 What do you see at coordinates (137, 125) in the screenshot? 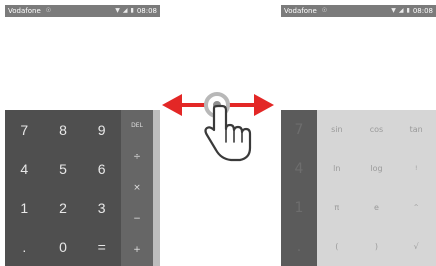
I see `delete-button: DEL` at bounding box center [137, 125].